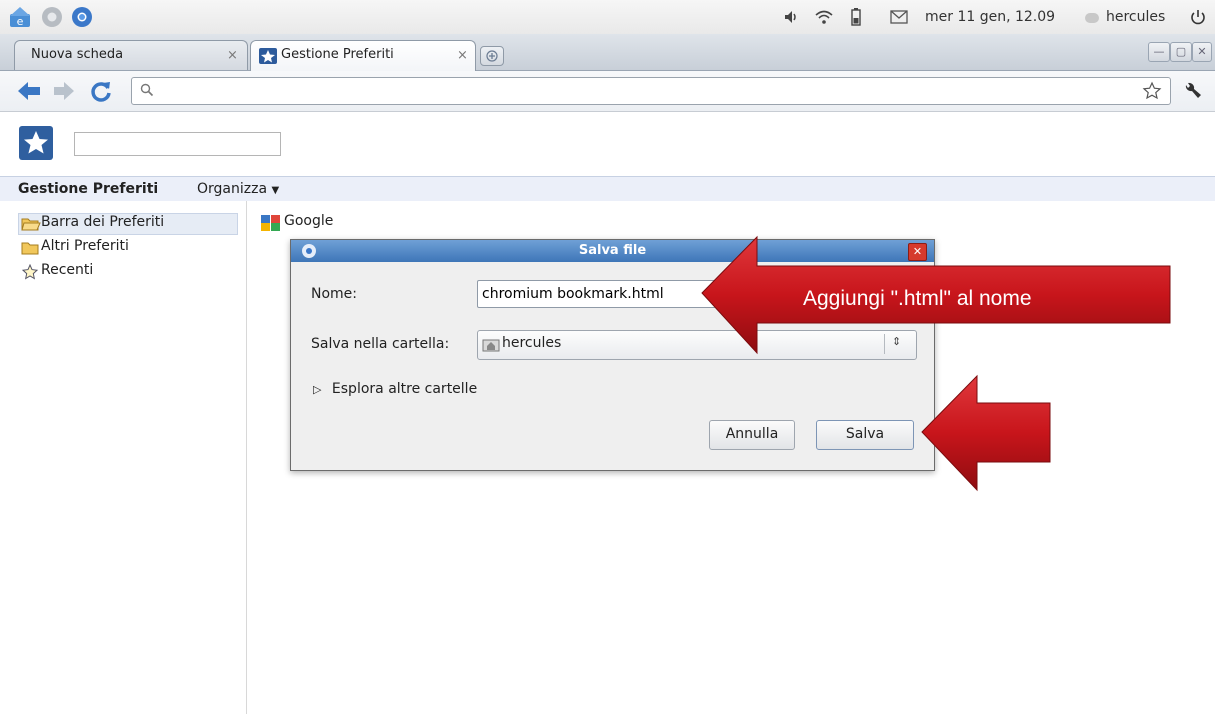 Image resolution: width=1215 pixels, height=714 pixels. What do you see at coordinates (917, 298) in the screenshot?
I see `callout-text: Aggiungi ".html" al nome` at bounding box center [917, 298].